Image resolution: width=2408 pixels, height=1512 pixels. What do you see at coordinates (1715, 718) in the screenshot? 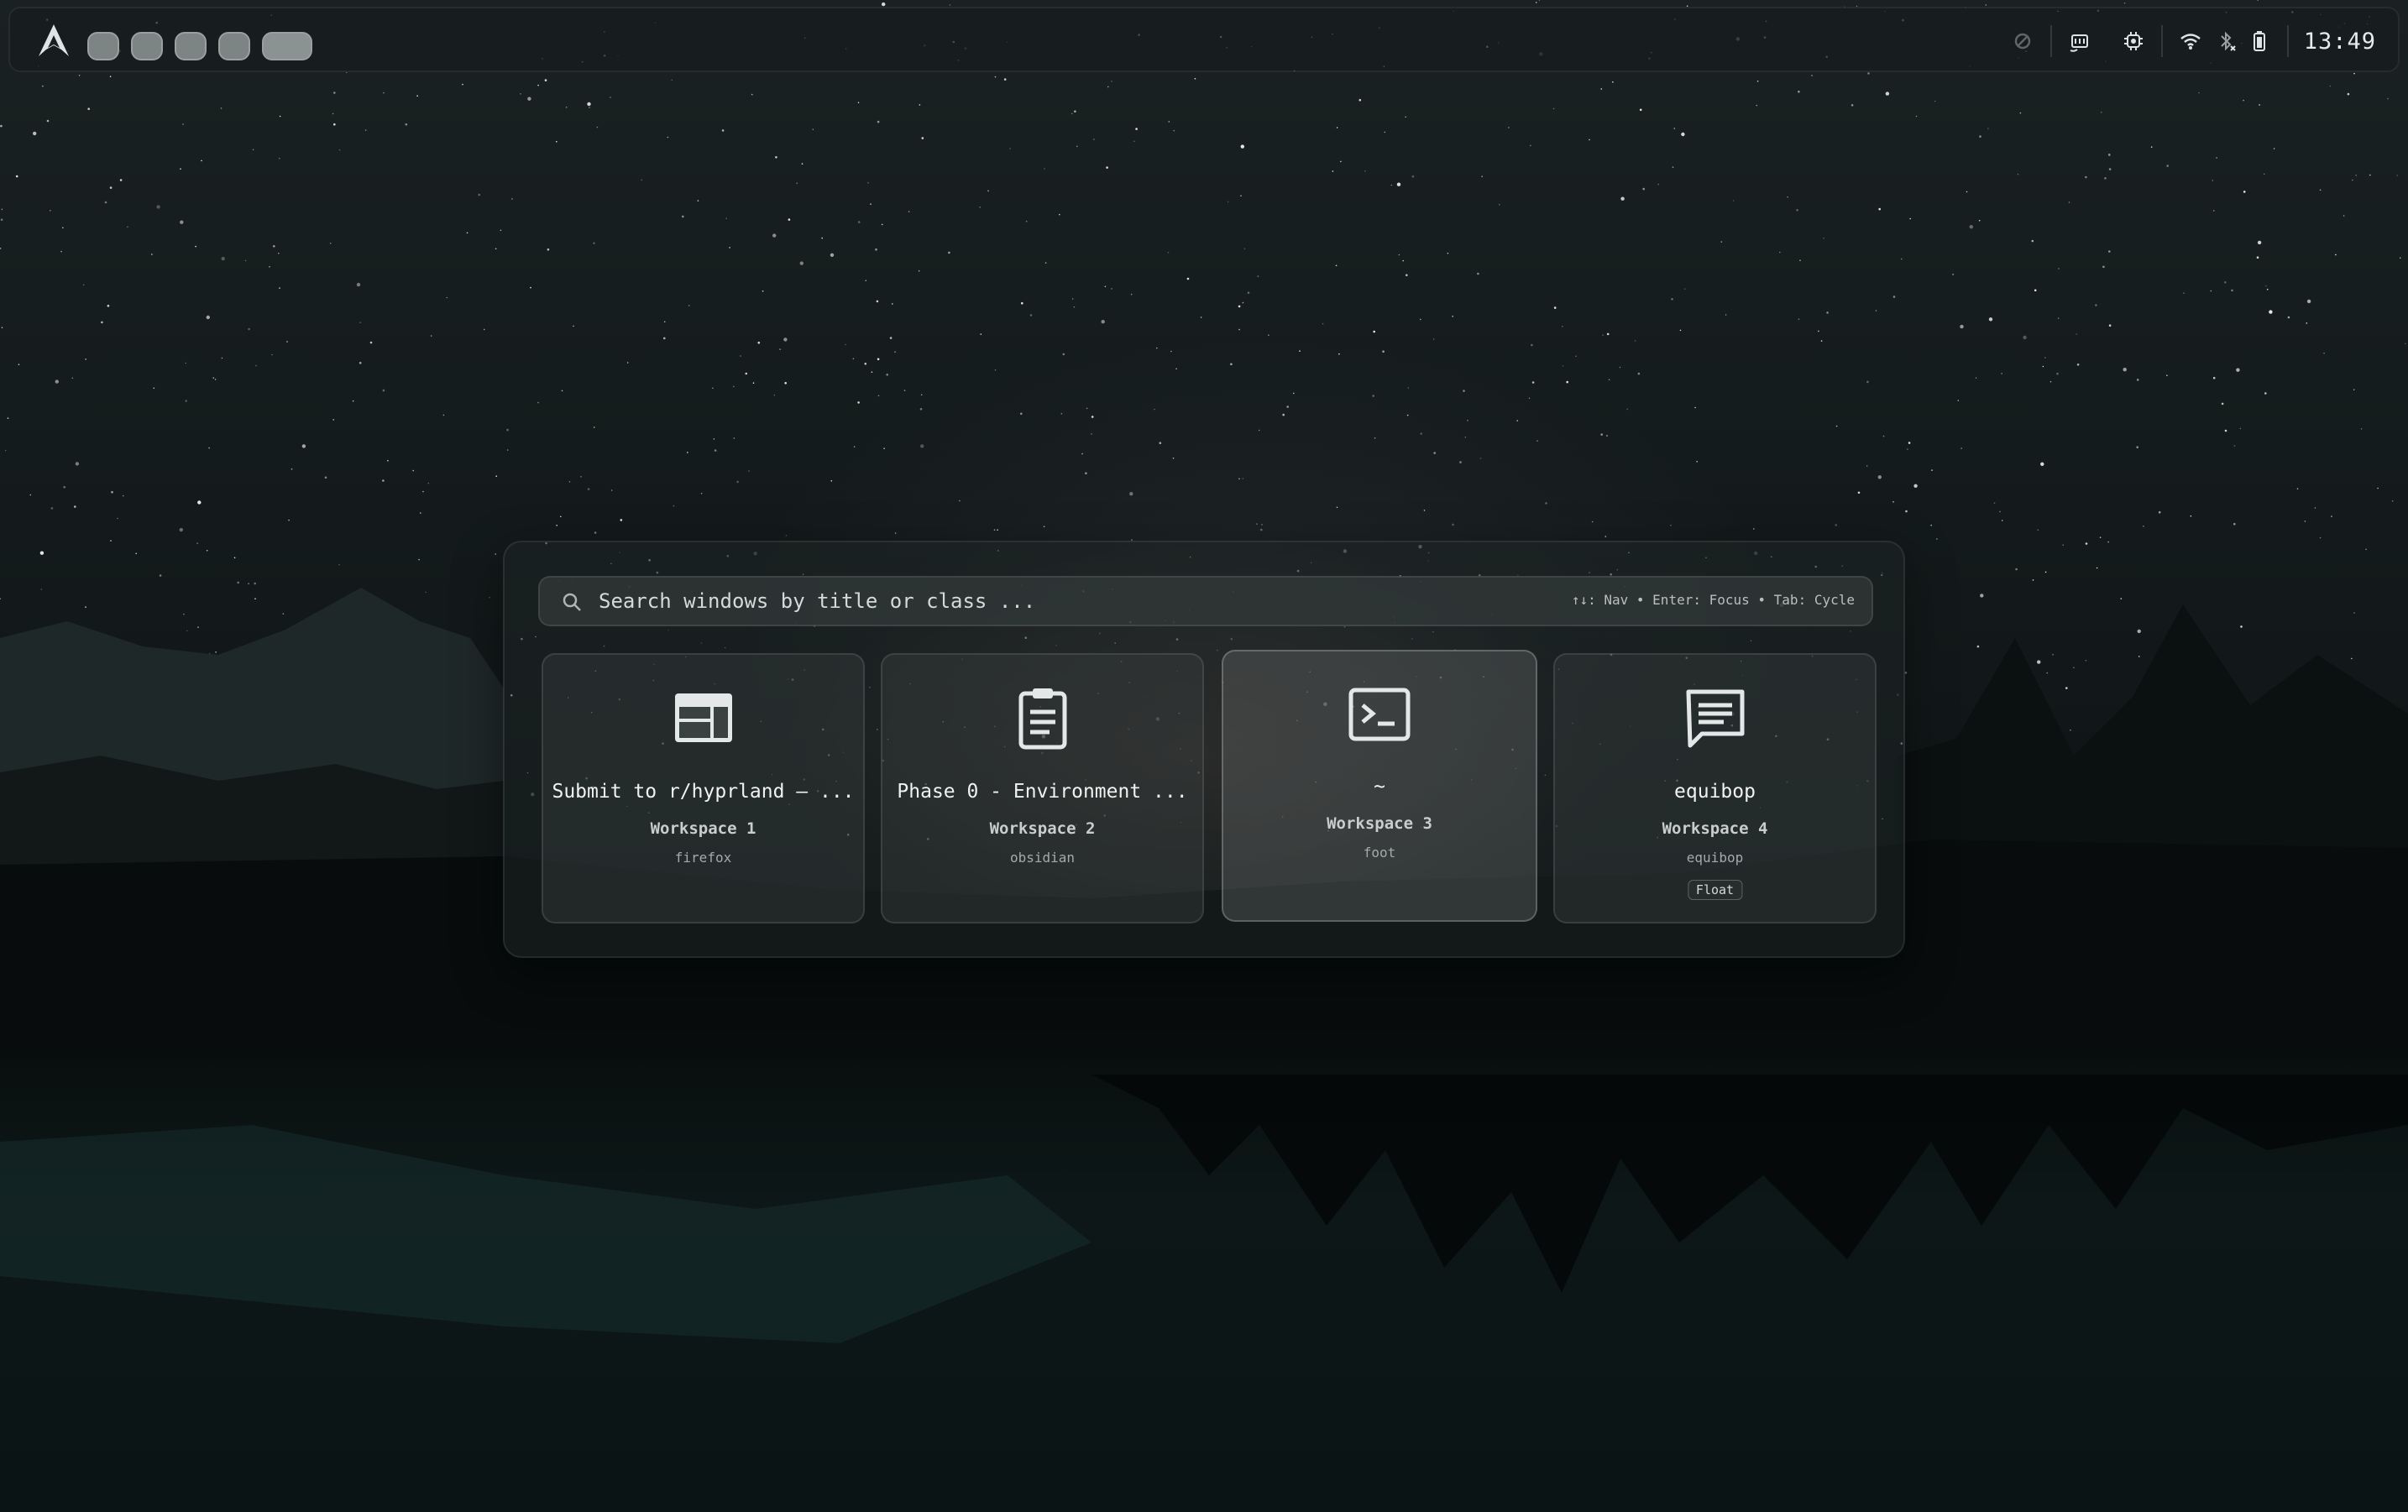
I see `chat-bubble-icon` at bounding box center [1715, 718].